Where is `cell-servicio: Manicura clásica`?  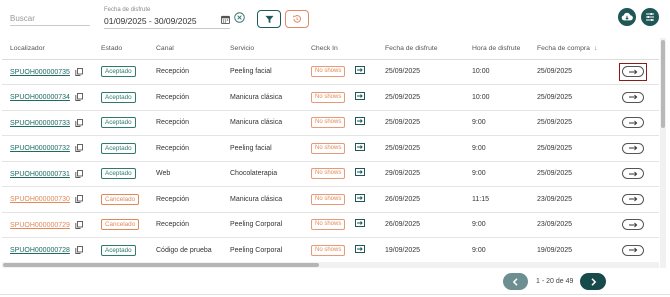 cell-servicio: Manicura clásica is located at coordinates (262, 199).